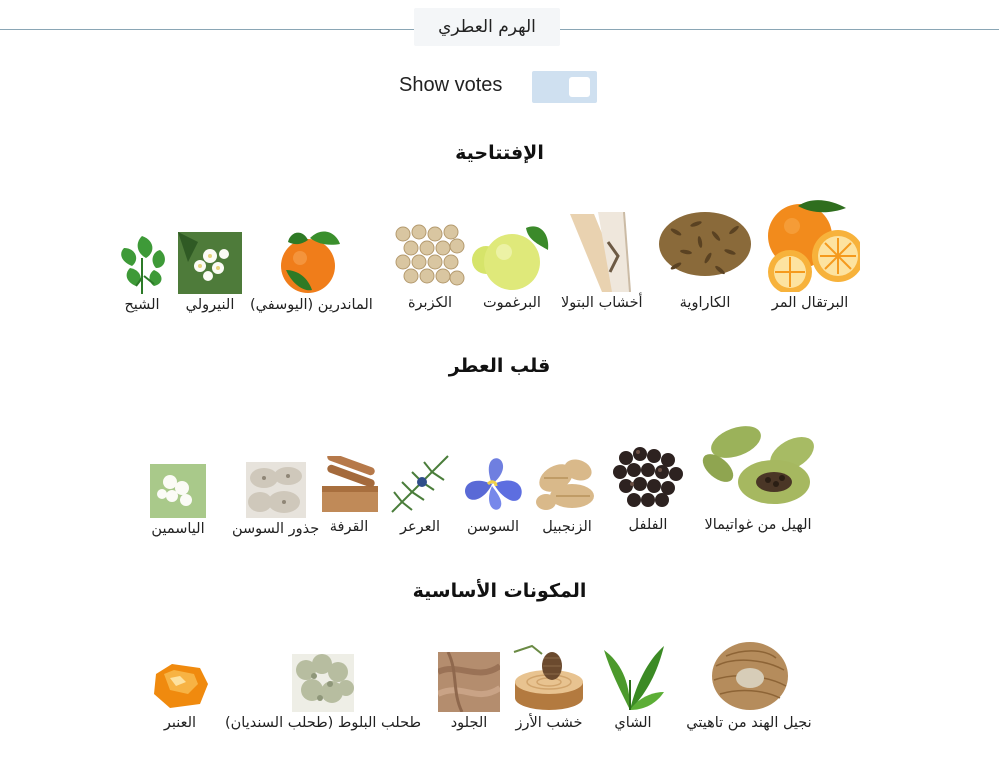 The height and width of the screenshot is (759, 999). Describe the element at coordinates (499, 153) in the screenshot. I see `section-title-top: الإفتتاحية` at that location.